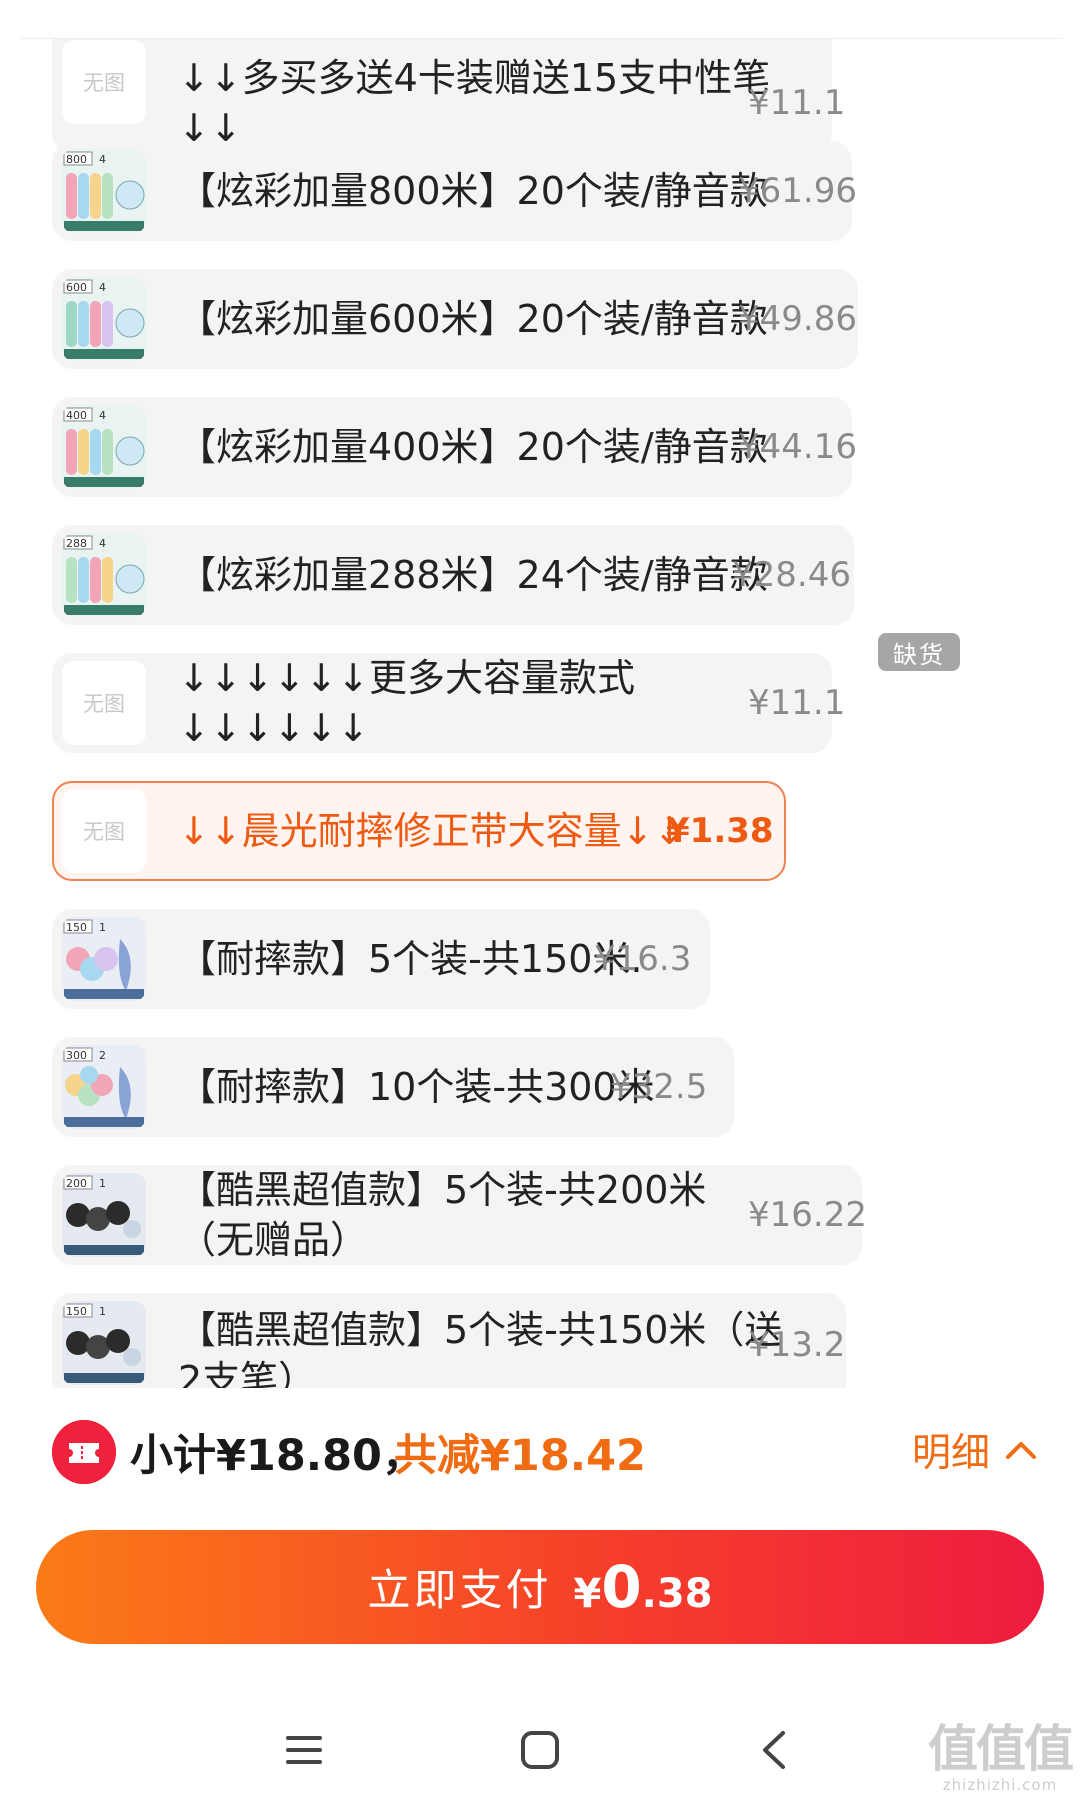  Describe the element at coordinates (520, 1456) in the screenshot. I see `discount-total: 共减¥18.42` at that location.